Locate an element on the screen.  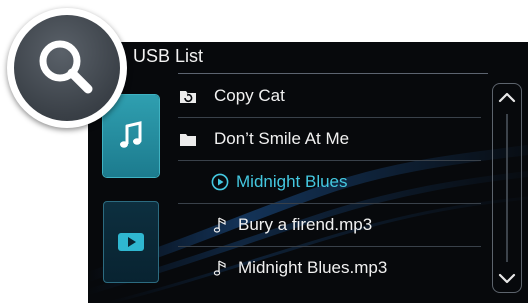
video-source-button is located at coordinates (131, 242).